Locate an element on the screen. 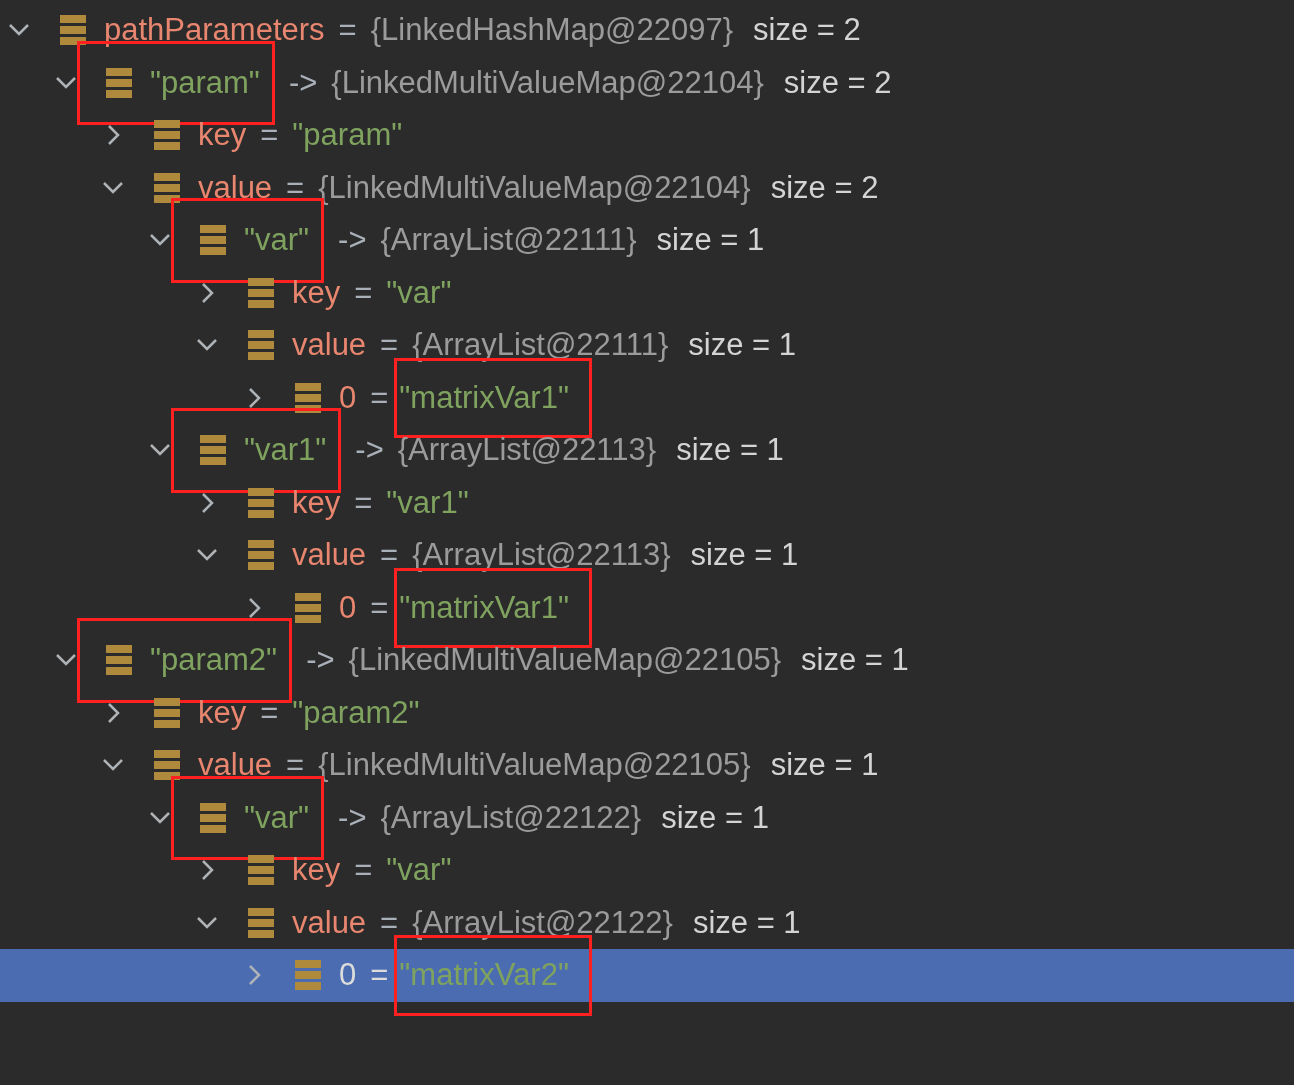  variable-value: "var1" is located at coordinates (427, 502).